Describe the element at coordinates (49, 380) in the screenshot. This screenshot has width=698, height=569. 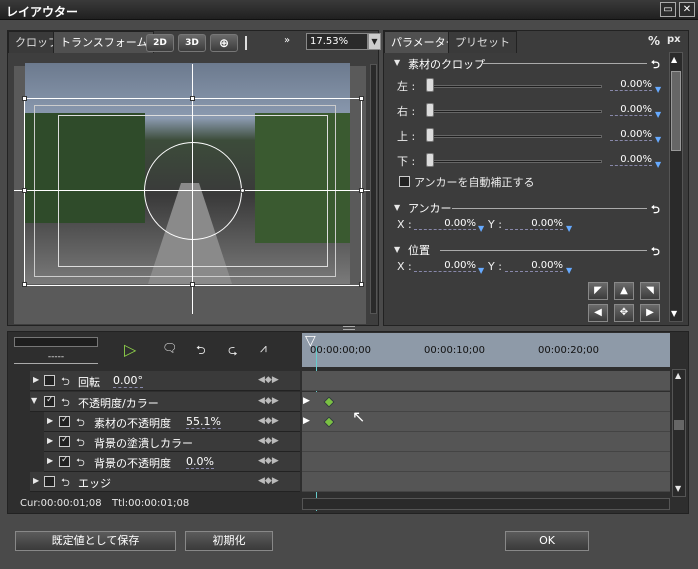
I see `rotate-checkbox` at that location.